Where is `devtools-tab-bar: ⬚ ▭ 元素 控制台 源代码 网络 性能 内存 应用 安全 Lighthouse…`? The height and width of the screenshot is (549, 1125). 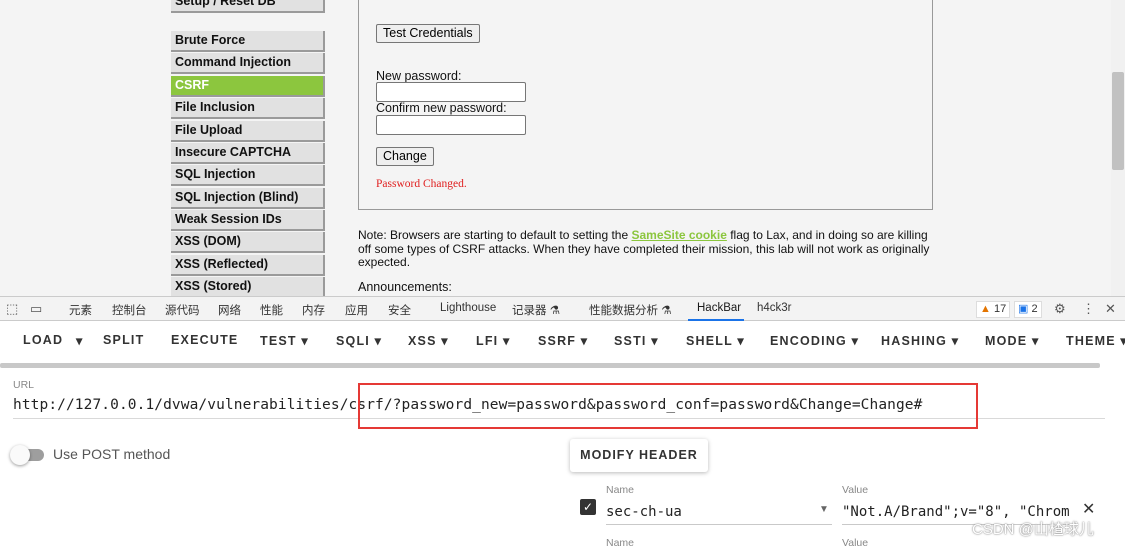
devtools-tab-bar: ⬚ ▭ 元素 控制台 源代码 网络 性能 内存 应用 安全 Lighthouse… is located at coordinates (562, 308).